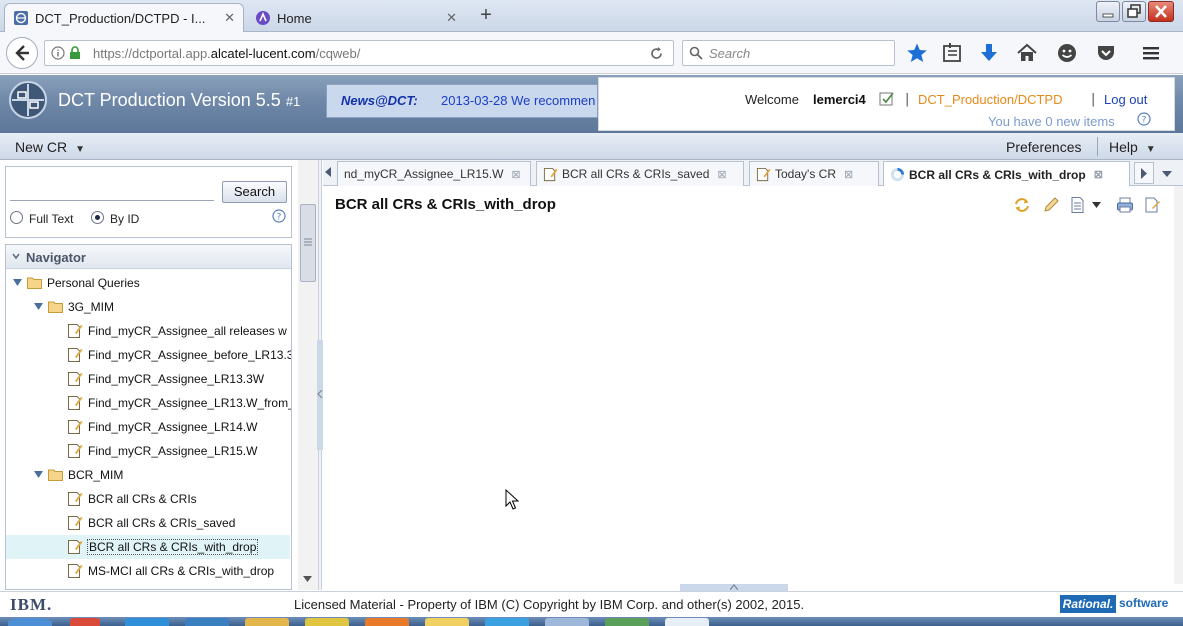 This screenshot has width=1183, height=626. I want to click on new-cr-menu: New CR ▼, so click(50, 147).